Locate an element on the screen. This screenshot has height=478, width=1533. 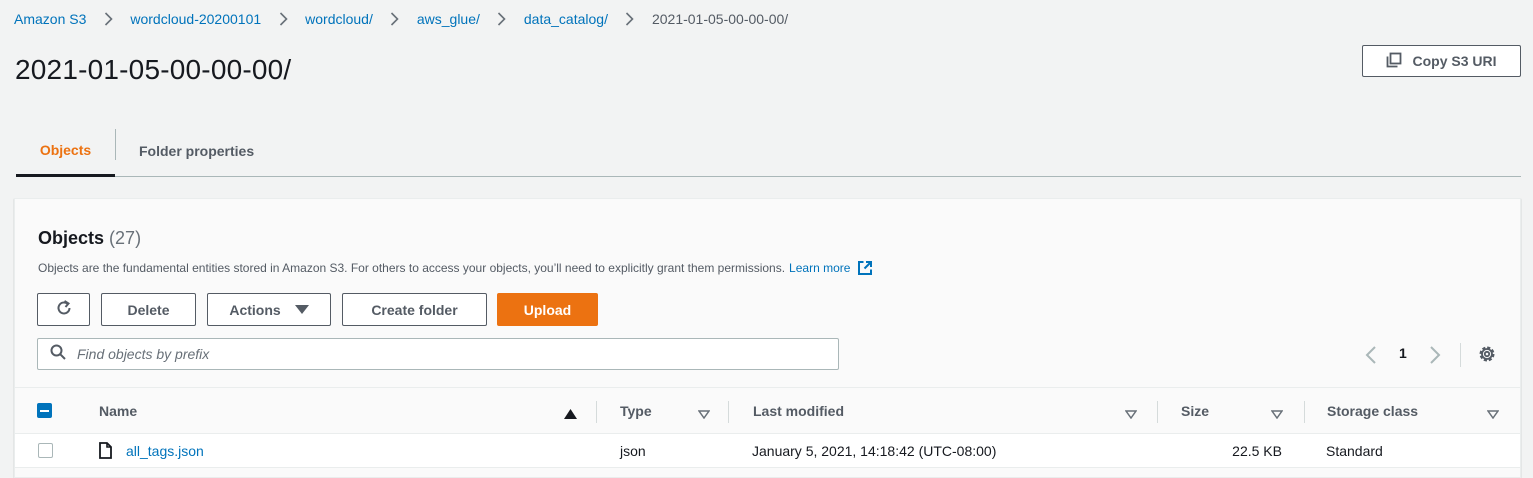
breadcrumb-item-aws-glue: aws_glue/ is located at coordinates (448, 19).